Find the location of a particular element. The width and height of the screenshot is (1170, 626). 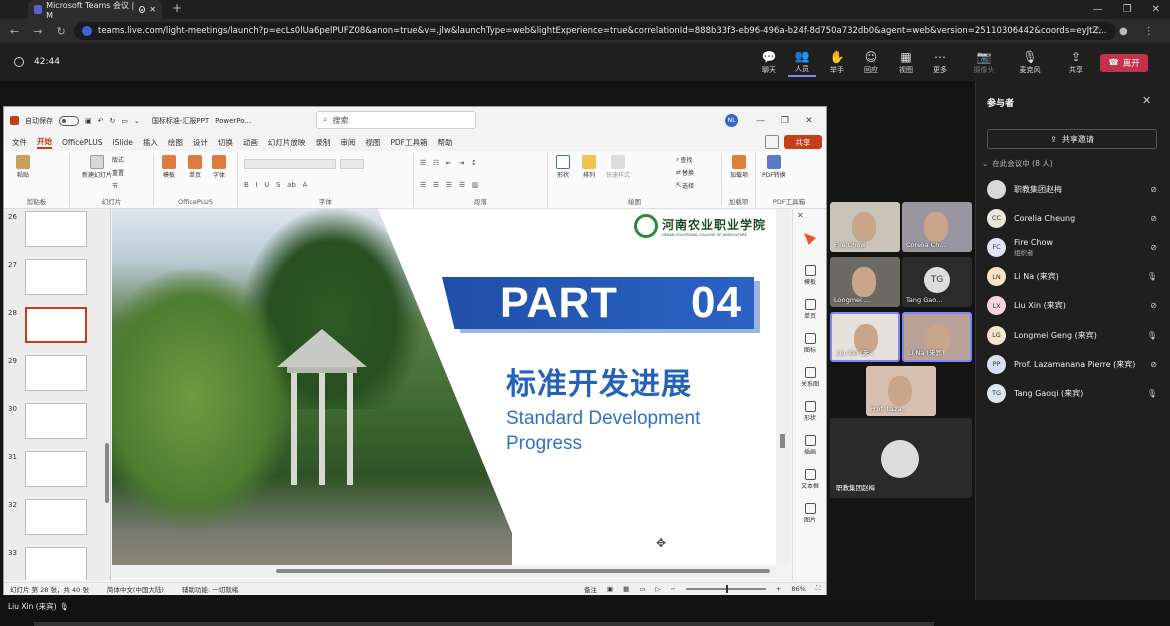

toolbar-chat-button: 💬 聊天 is located at coordinates (769, 63).